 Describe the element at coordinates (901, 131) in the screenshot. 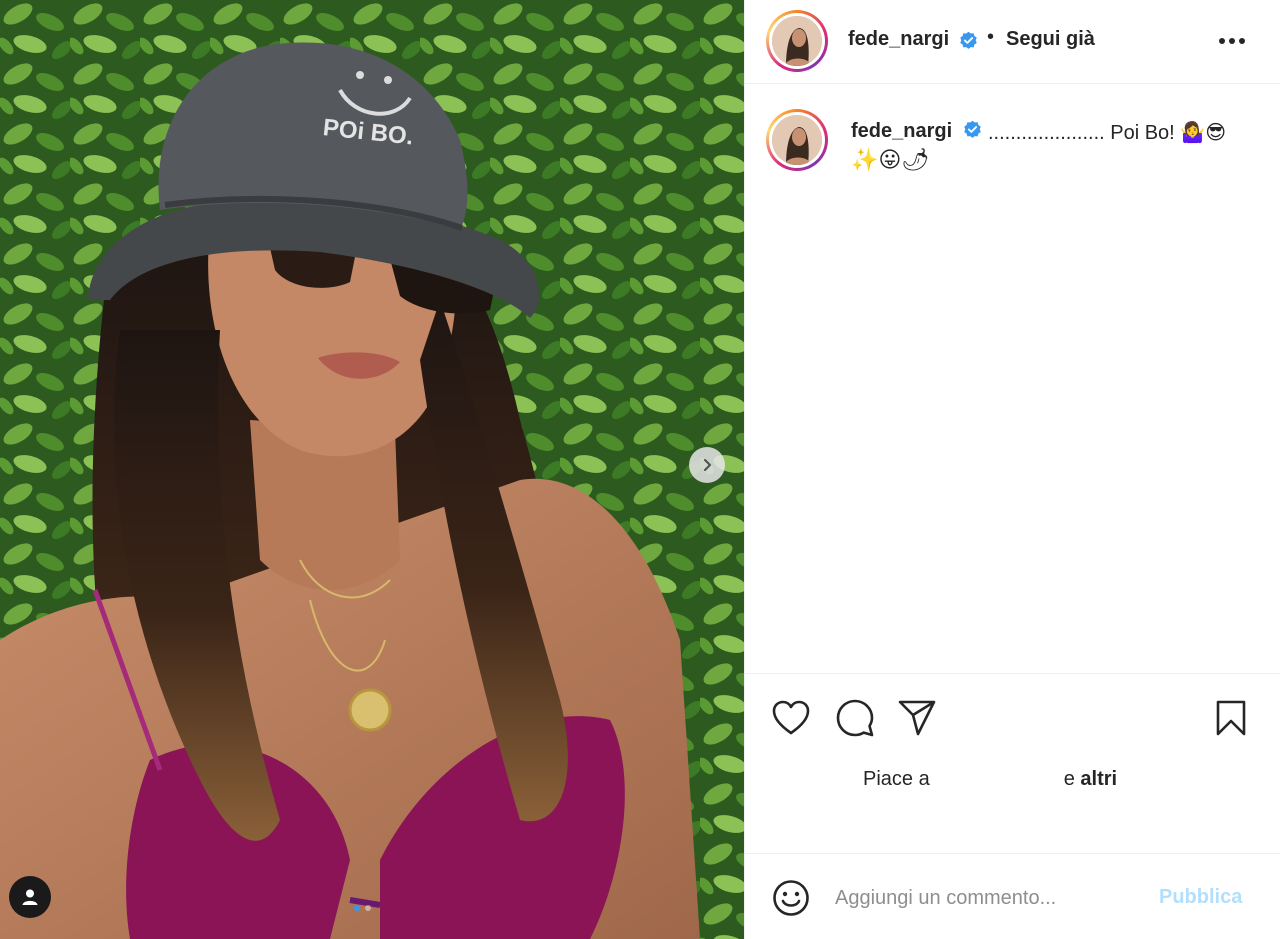

I see `caption-username: fede_nargi` at that location.